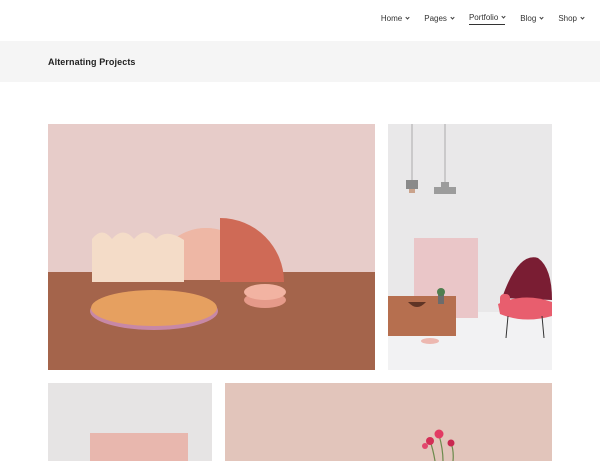 The image size is (600, 461). What do you see at coordinates (391, 18) in the screenshot?
I see `nav-item-label: Home` at bounding box center [391, 18].